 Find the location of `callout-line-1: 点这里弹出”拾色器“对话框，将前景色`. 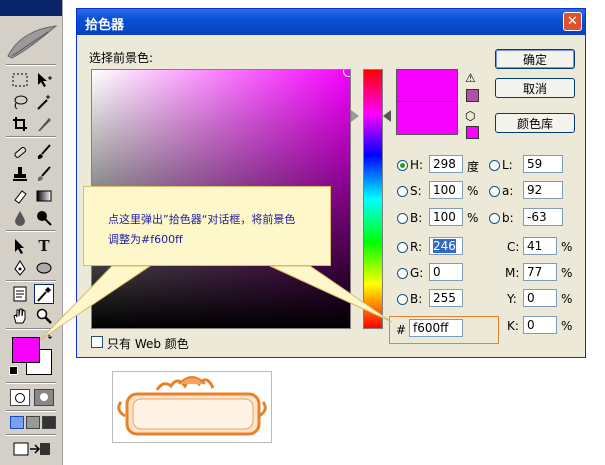

callout-line-1: 点这里弹出”拾色器“对话框，将前景色 is located at coordinates (202, 219).